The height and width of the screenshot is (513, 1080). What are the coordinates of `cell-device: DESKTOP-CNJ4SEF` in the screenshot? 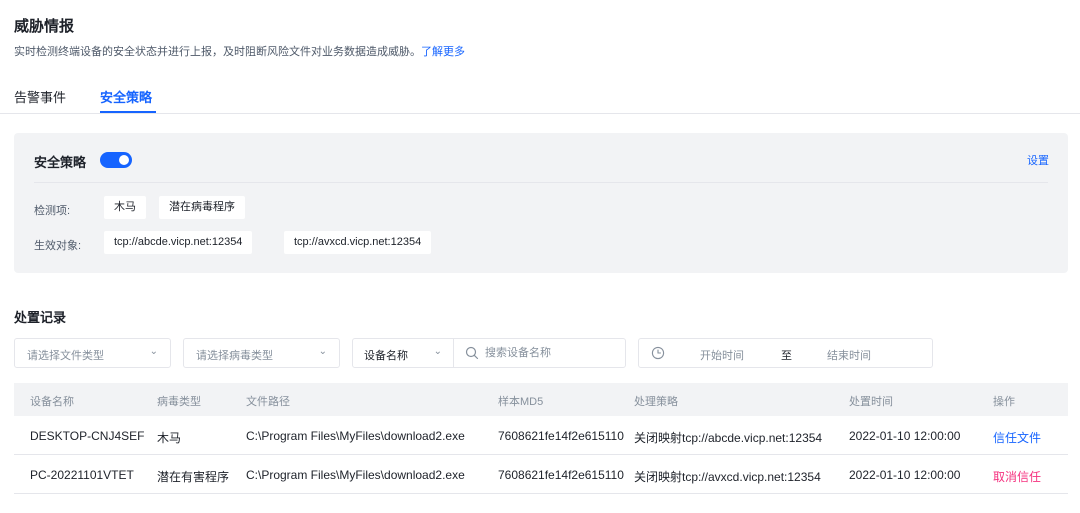 It's located at (87, 436).